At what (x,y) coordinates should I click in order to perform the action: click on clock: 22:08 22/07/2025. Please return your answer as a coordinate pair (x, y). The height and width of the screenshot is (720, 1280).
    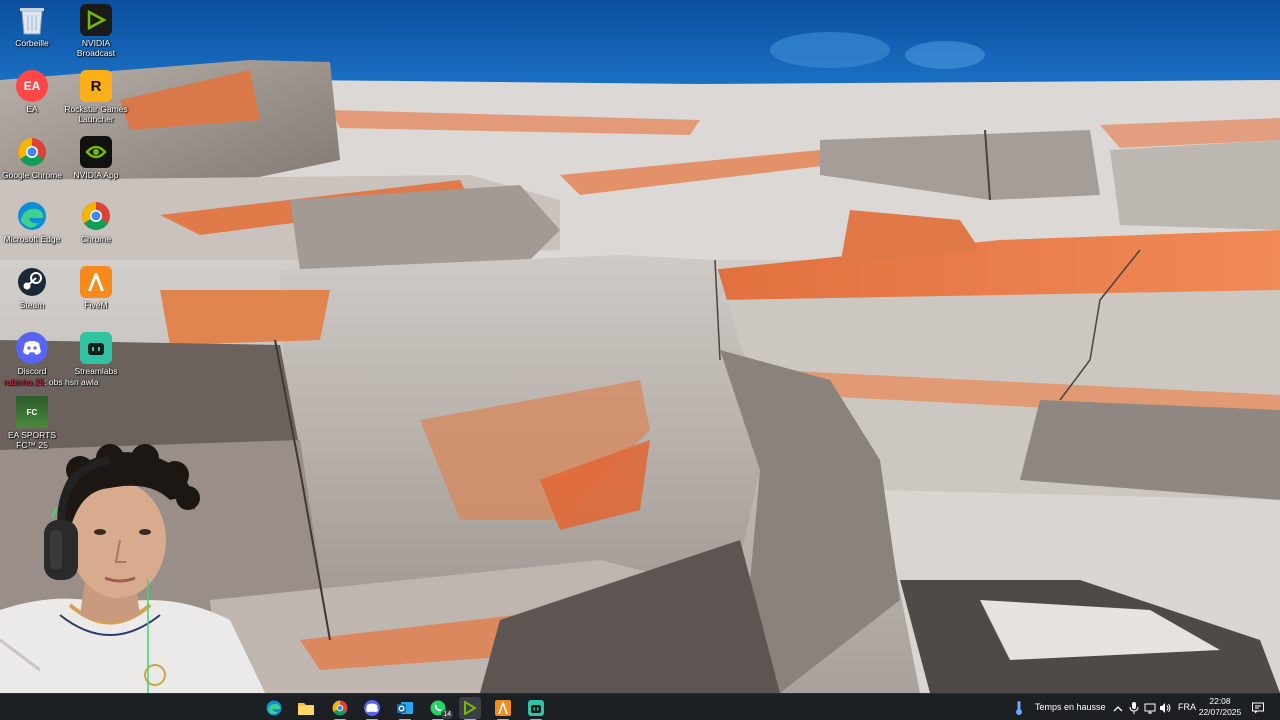
    Looking at the image, I should click on (1220, 707).